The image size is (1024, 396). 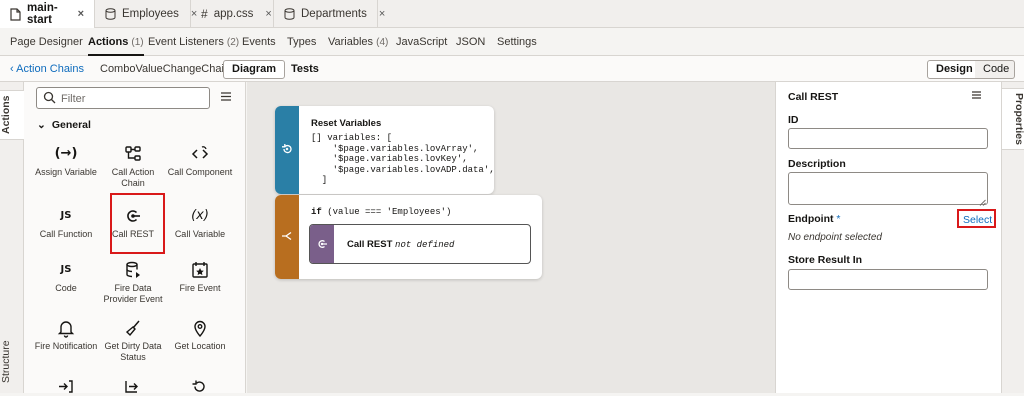 What do you see at coordinates (165, 69) in the screenshot?
I see `chain-name: ComboValueChangeChain` at bounding box center [165, 69].